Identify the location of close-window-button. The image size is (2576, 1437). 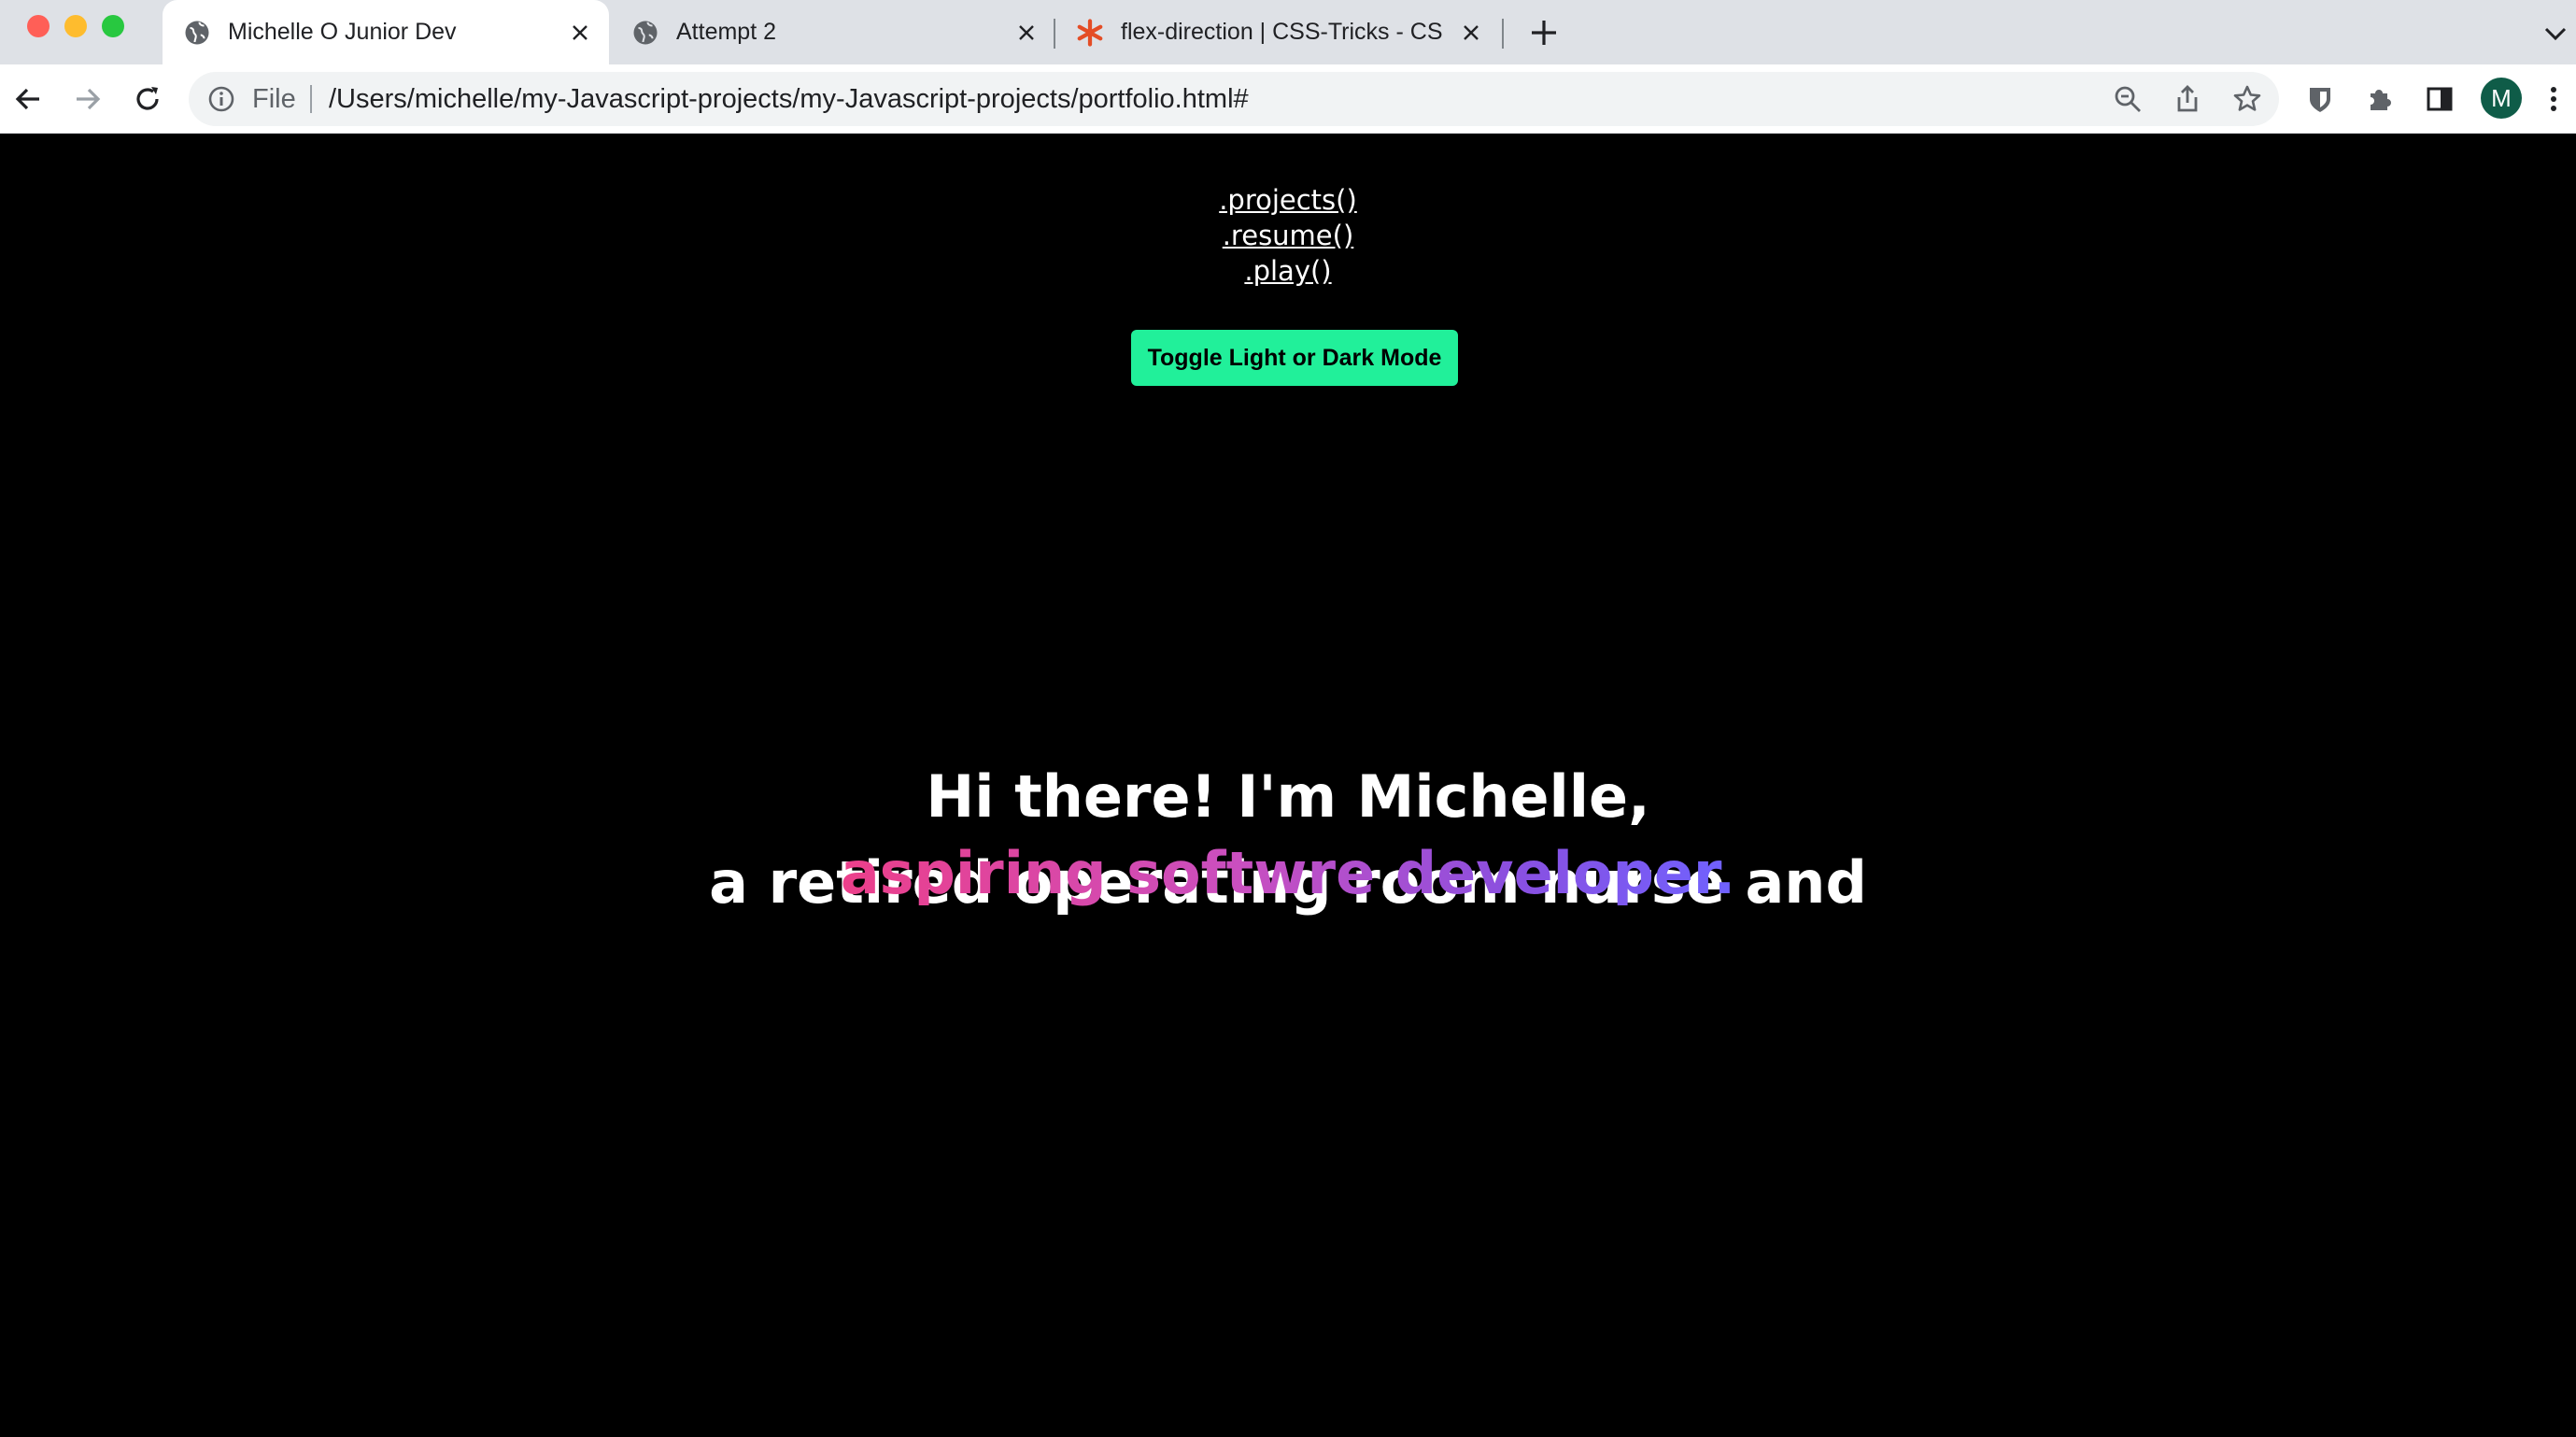
(38, 26).